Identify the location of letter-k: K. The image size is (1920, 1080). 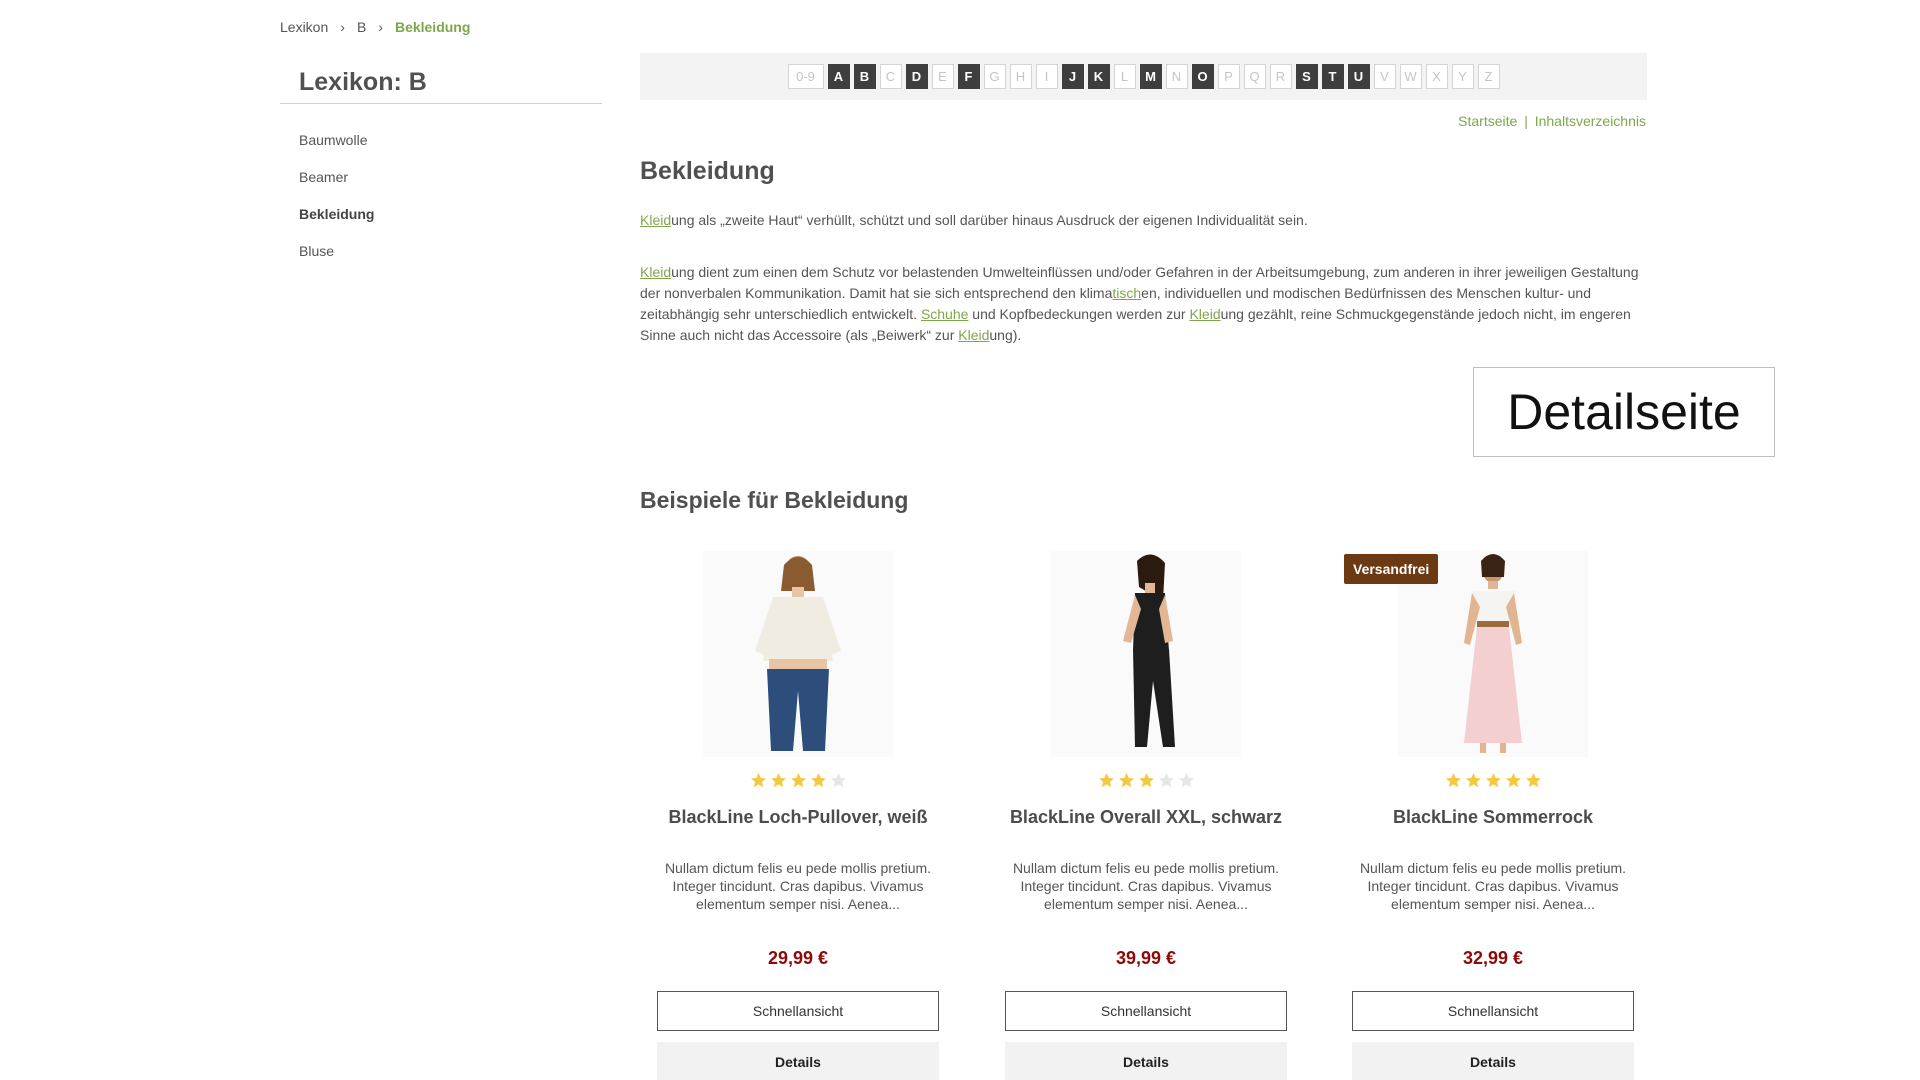
(1098, 76).